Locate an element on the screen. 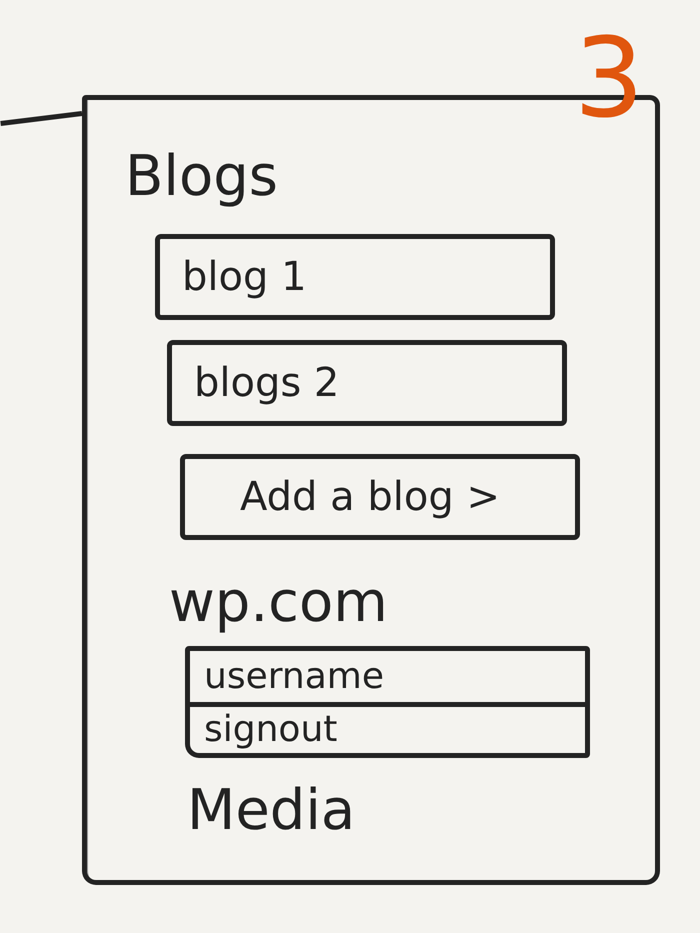 The width and height of the screenshot is (700, 933). section-title: Blogs is located at coordinates (201, 177).